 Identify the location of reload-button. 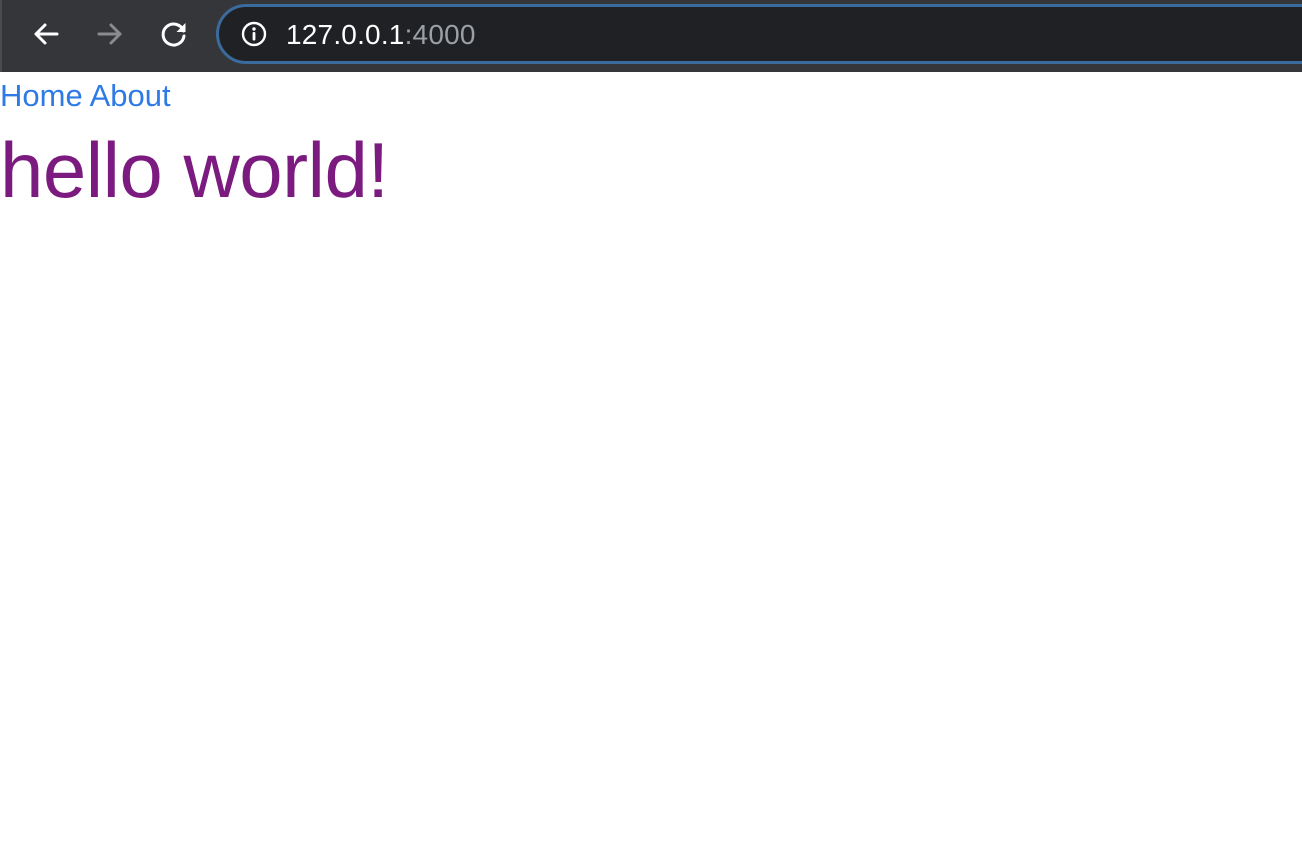
(174, 34).